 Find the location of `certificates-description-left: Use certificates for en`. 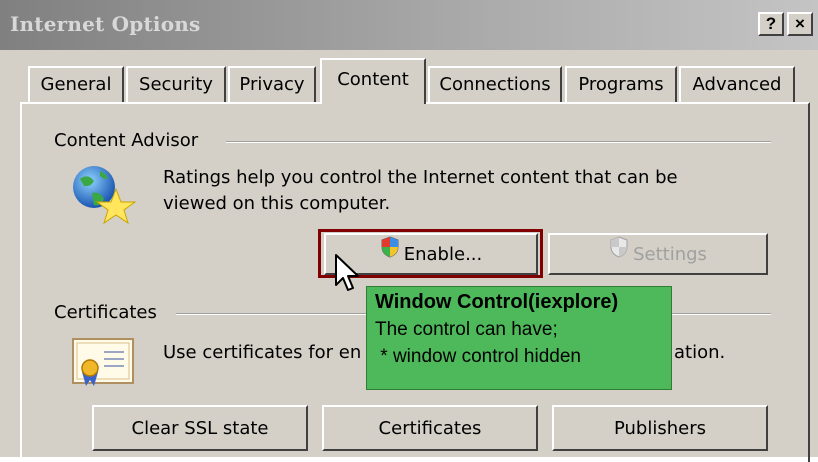

certificates-description-left: Use certificates for en is located at coordinates (262, 352).